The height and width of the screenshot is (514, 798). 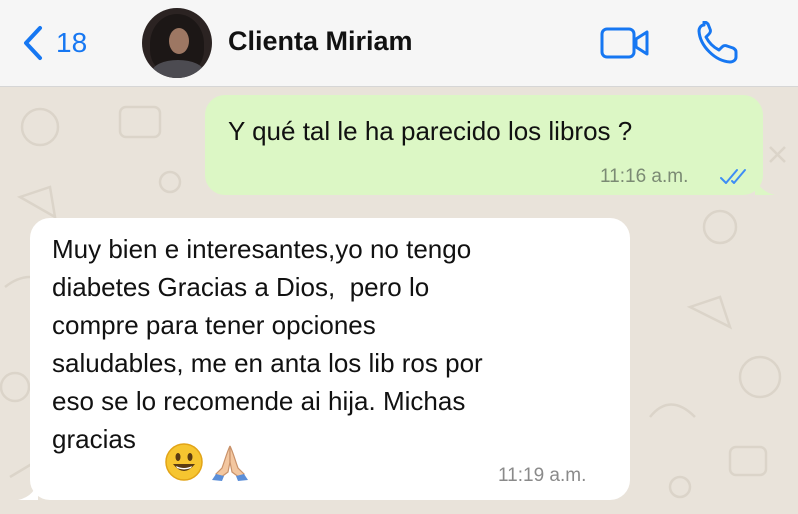 I want to click on double-check-icon, so click(x=733, y=176).